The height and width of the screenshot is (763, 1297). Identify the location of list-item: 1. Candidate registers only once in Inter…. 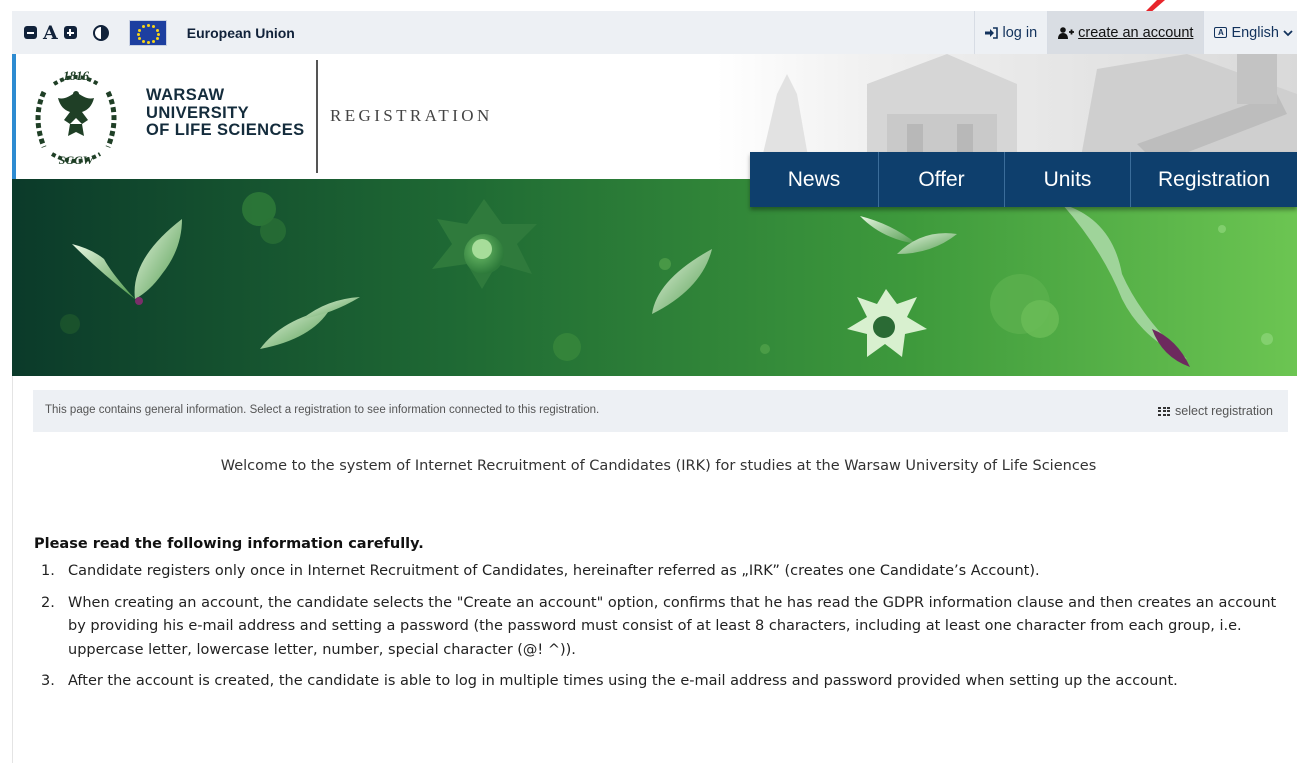
(659, 572).